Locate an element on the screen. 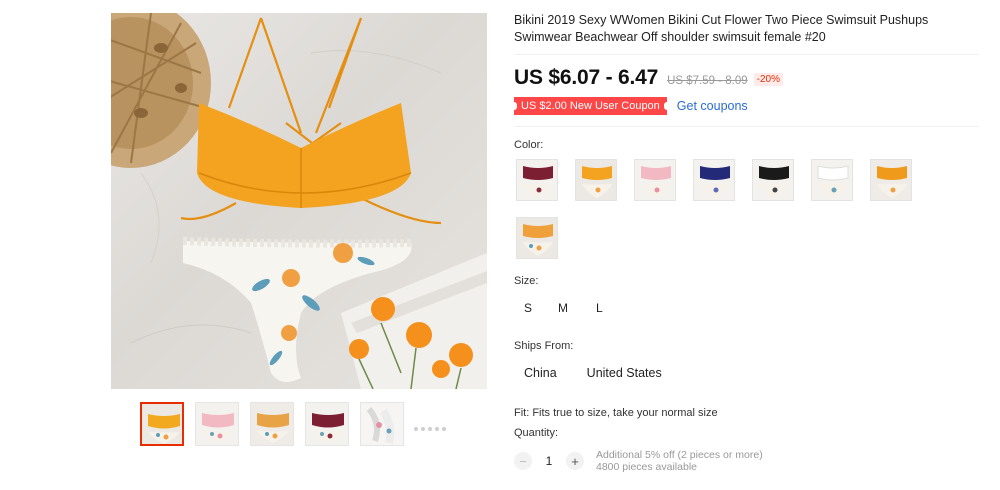  color-label: Color: is located at coordinates (529, 145).